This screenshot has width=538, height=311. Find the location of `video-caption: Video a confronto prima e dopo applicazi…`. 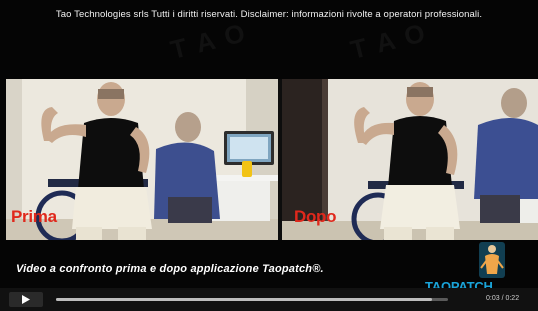

video-caption: Video a confronto prima e dopo applicazi… is located at coordinates (170, 269).